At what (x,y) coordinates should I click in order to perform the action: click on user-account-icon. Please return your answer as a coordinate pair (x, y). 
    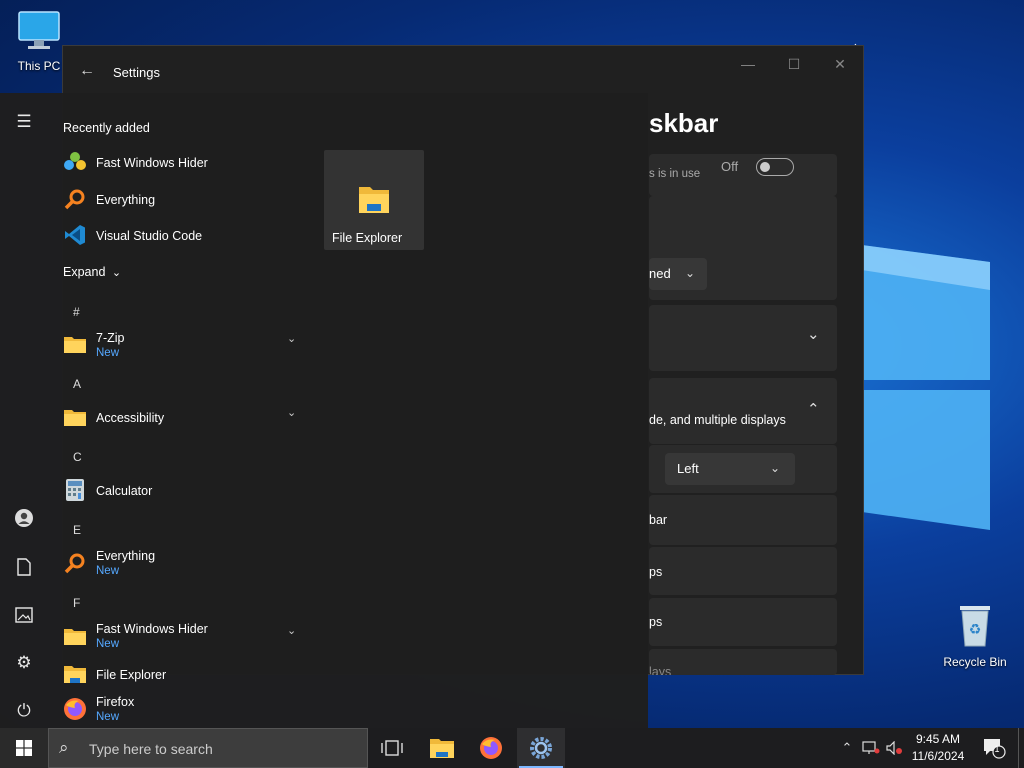
    Looking at the image, I should click on (24, 518).